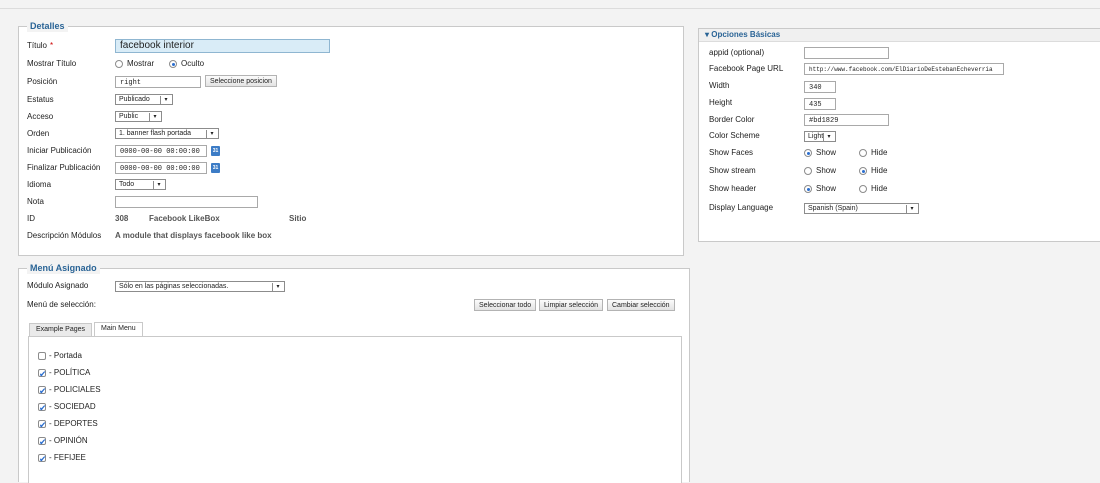 The image size is (1100, 483). What do you see at coordinates (31, 218) in the screenshot?
I see `id-label: ID` at bounding box center [31, 218].